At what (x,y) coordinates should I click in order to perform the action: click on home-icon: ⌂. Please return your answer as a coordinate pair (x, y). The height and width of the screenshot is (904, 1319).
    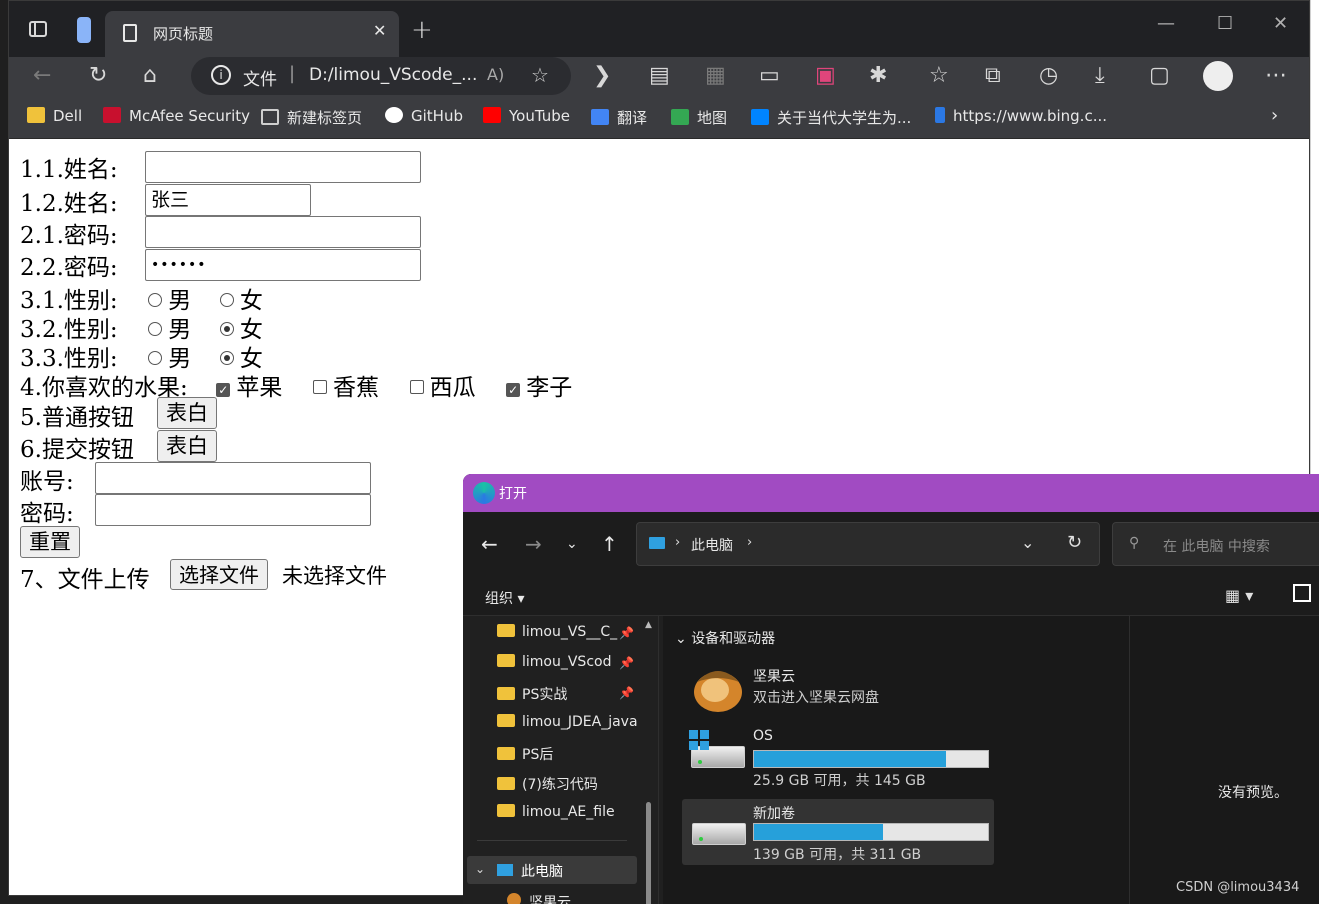
    Looking at the image, I should click on (150, 75).